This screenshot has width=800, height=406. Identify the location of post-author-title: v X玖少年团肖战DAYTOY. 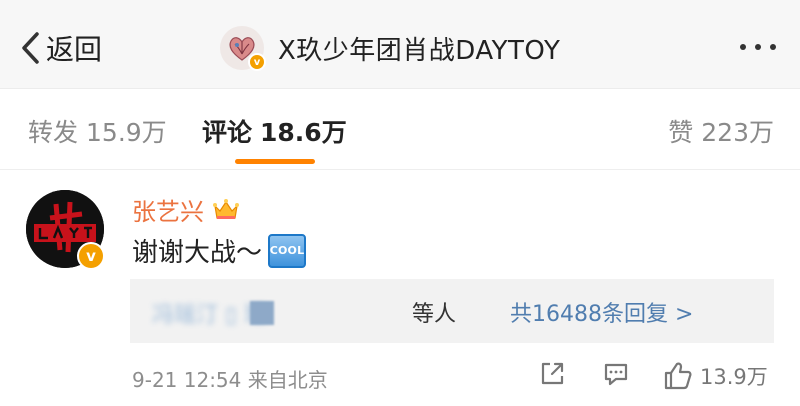
(390, 48).